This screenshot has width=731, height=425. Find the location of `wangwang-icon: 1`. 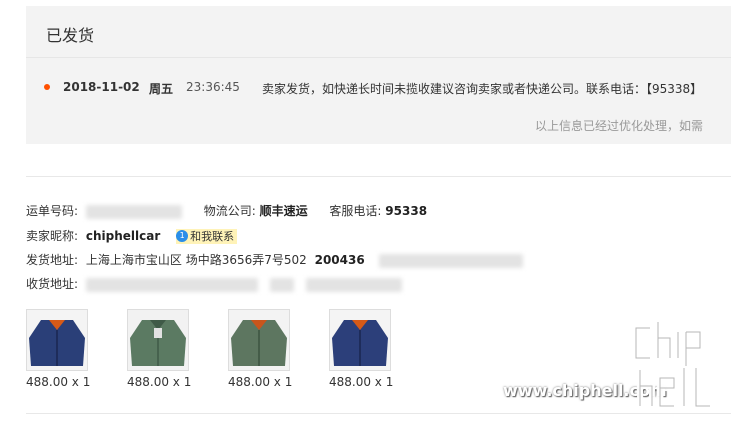

wangwang-icon: 1 is located at coordinates (182, 236).